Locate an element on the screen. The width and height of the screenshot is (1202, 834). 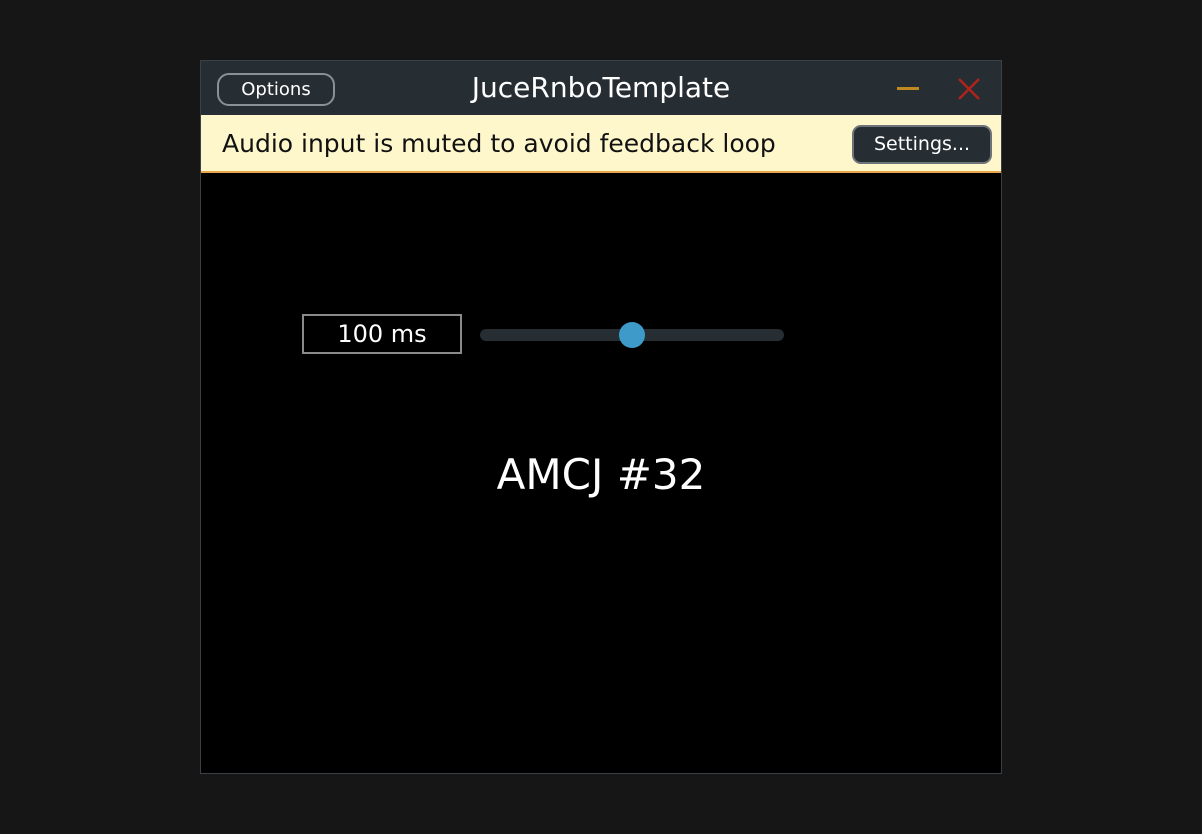
close-icon is located at coordinates (969, 89).